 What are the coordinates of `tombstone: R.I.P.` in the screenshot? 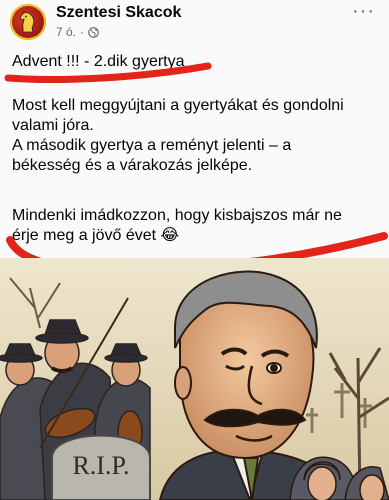 It's located at (101, 467).